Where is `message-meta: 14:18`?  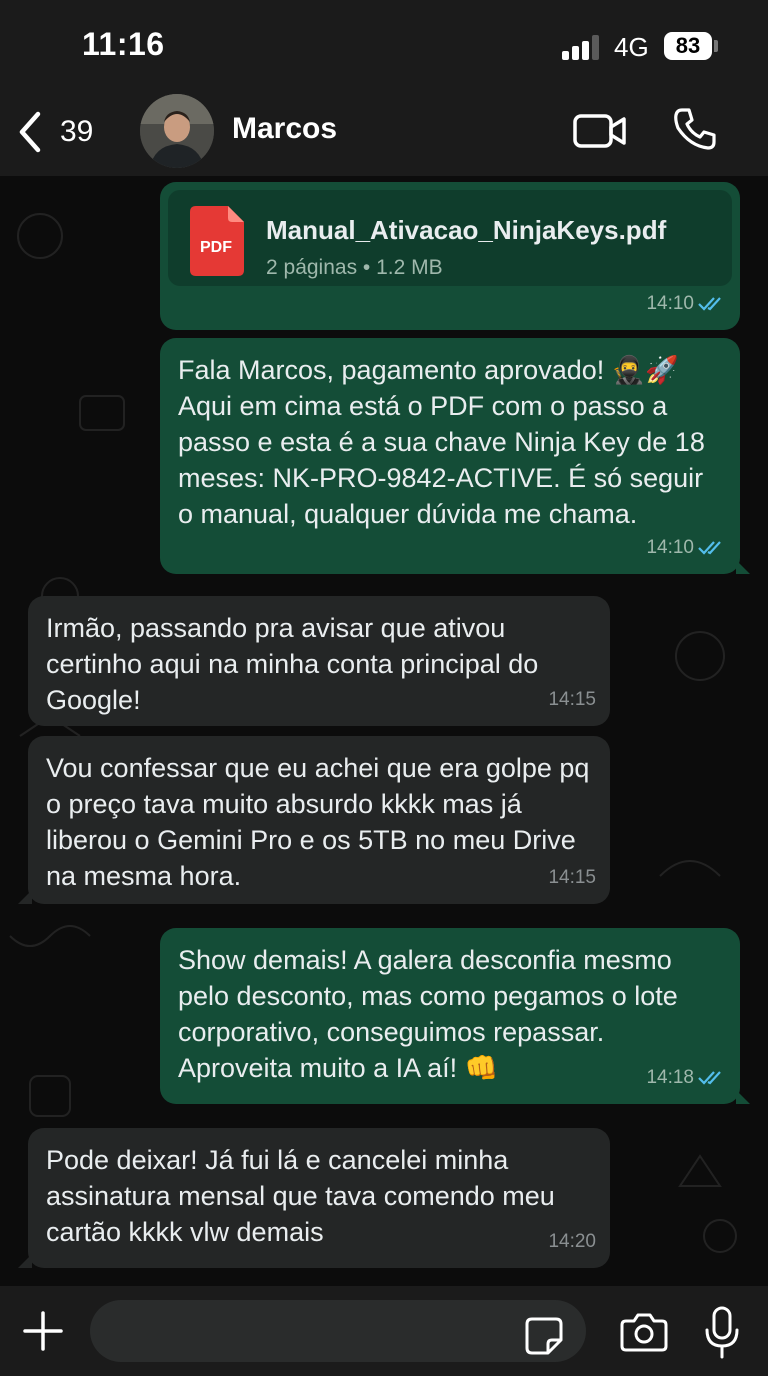 message-meta: 14:18 is located at coordinates (686, 1078).